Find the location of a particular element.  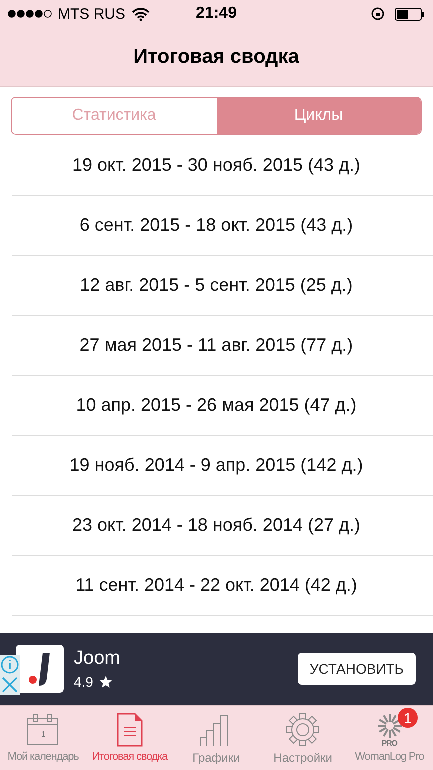

tab-bar-item: Итоговая сводка is located at coordinates (130, 738).